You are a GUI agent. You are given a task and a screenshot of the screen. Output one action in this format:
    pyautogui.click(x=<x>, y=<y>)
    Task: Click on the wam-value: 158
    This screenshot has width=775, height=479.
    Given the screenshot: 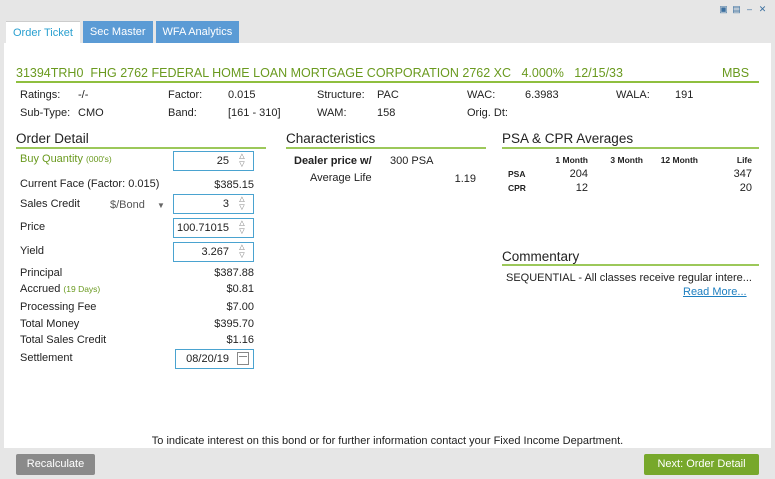 What is the action you would take?
    pyautogui.click(x=386, y=113)
    